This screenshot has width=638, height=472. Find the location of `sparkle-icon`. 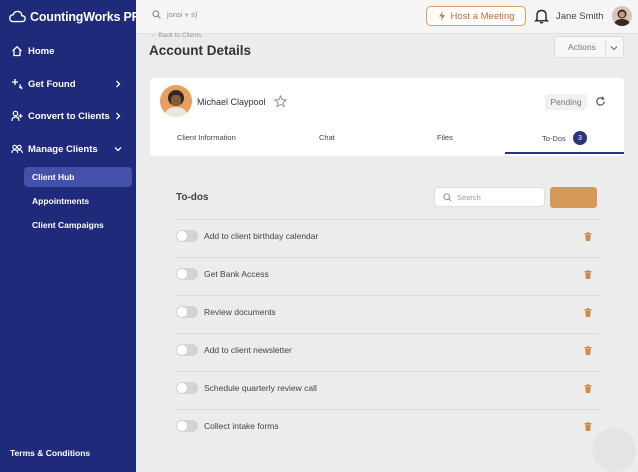

sparkle-icon is located at coordinates (17, 84).